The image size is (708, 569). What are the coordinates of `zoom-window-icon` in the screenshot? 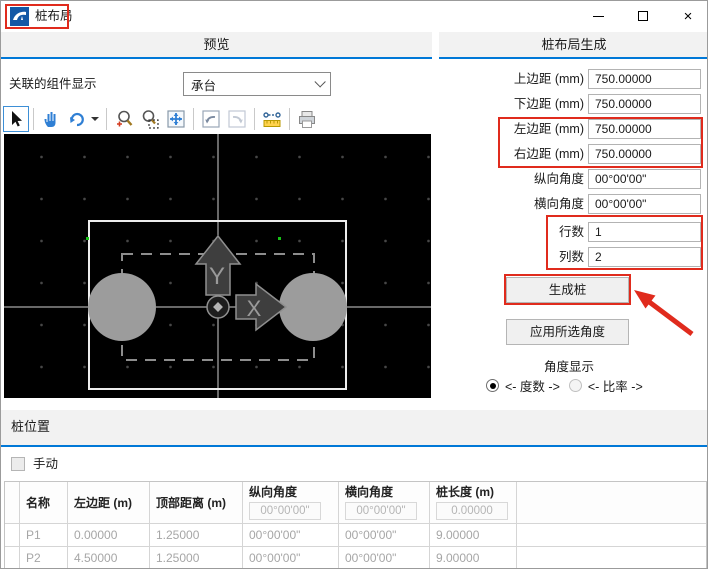 It's located at (150, 119).